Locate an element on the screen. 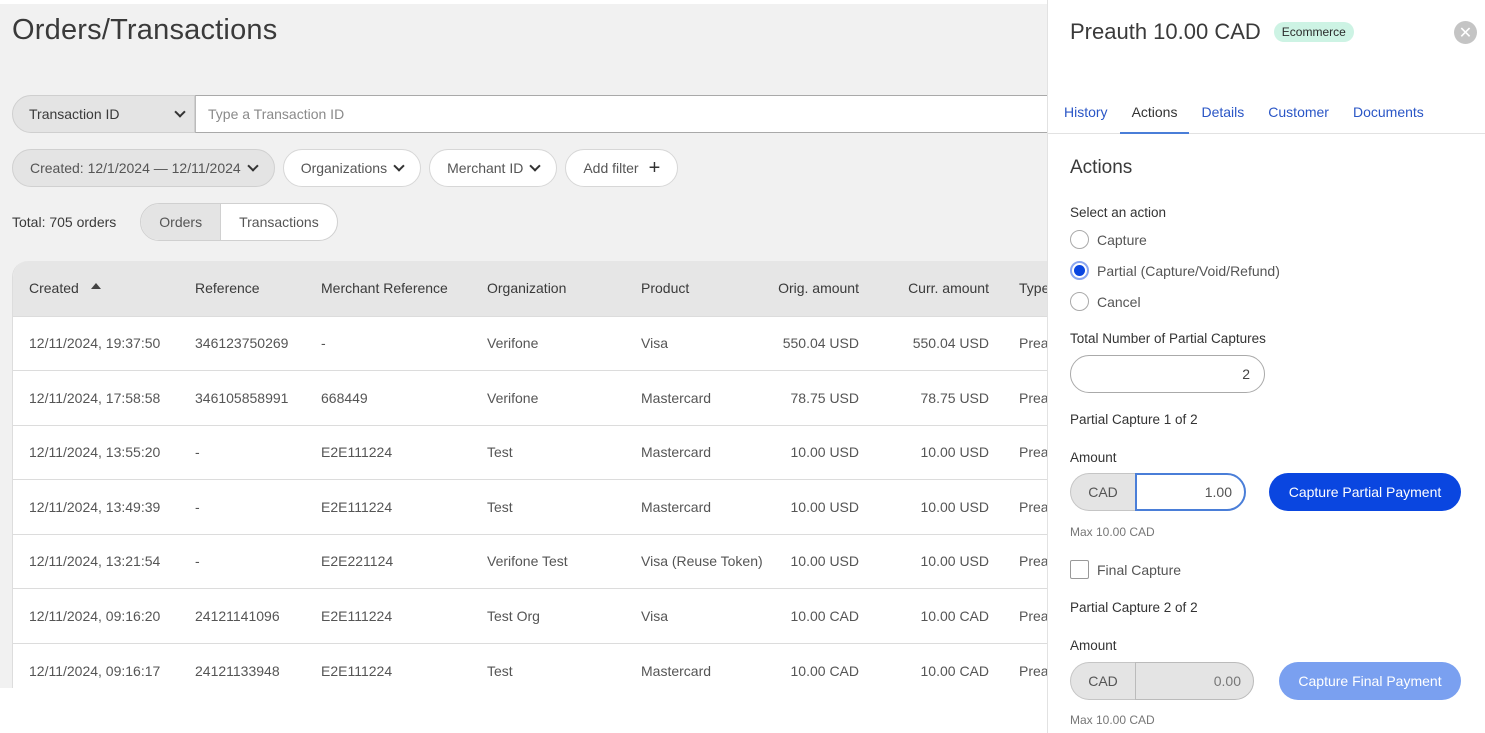 The image size is (1485, 733). toggle-transactions: Transactions is located at coordinates (279, 222).